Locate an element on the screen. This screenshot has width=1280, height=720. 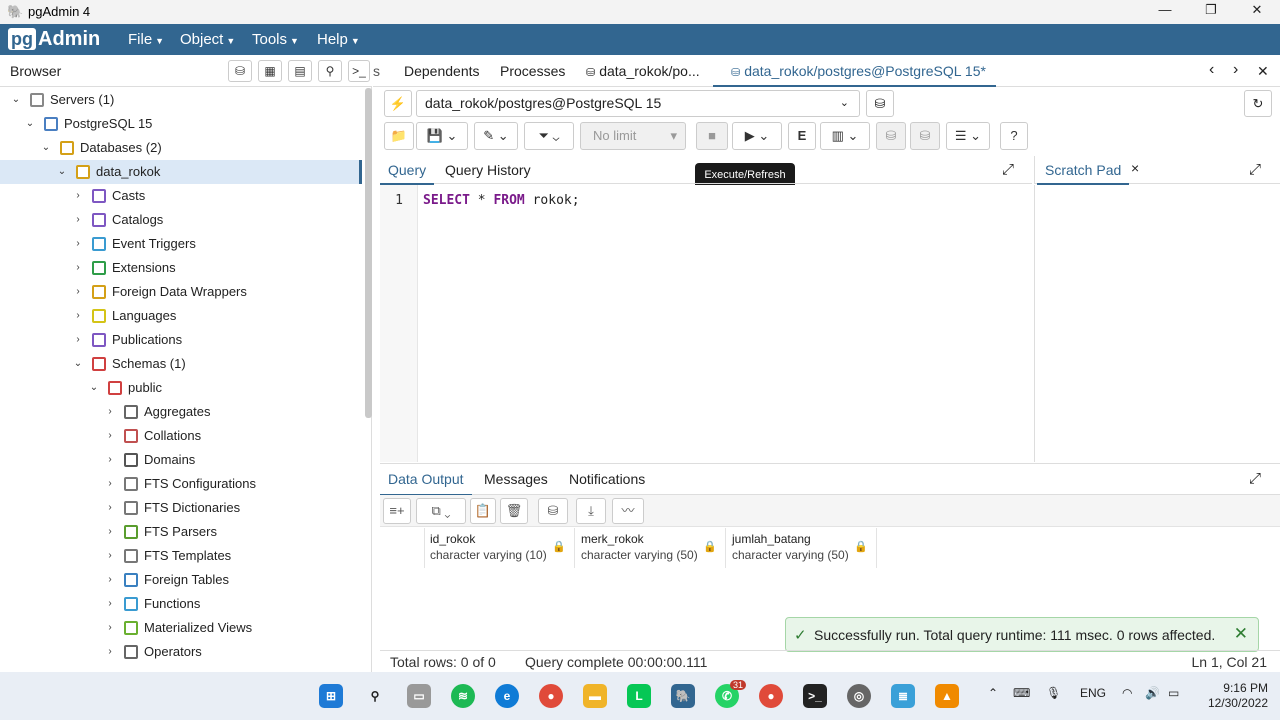
menu-tools: Tools ▼ is located at coordinates (275, 39).